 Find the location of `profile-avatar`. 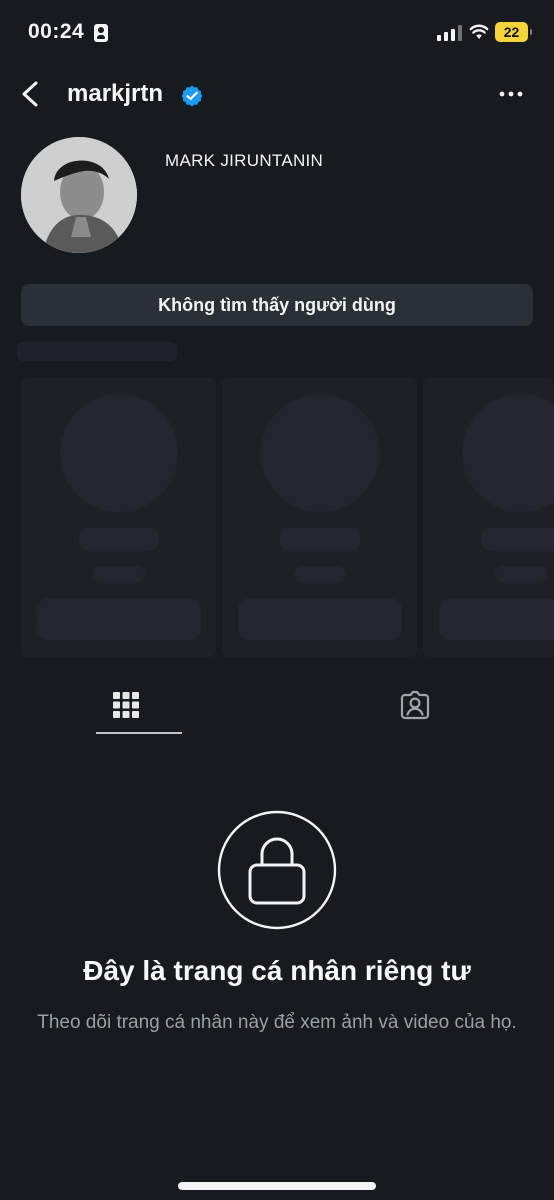

profile-avatar is located at coordinates (79, 195).